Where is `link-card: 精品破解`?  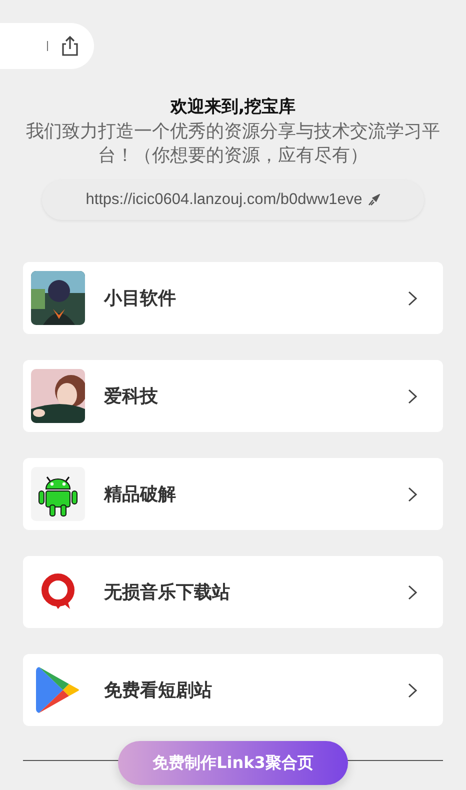
link-card: 精品破解 is located at coordinates (233, 494).